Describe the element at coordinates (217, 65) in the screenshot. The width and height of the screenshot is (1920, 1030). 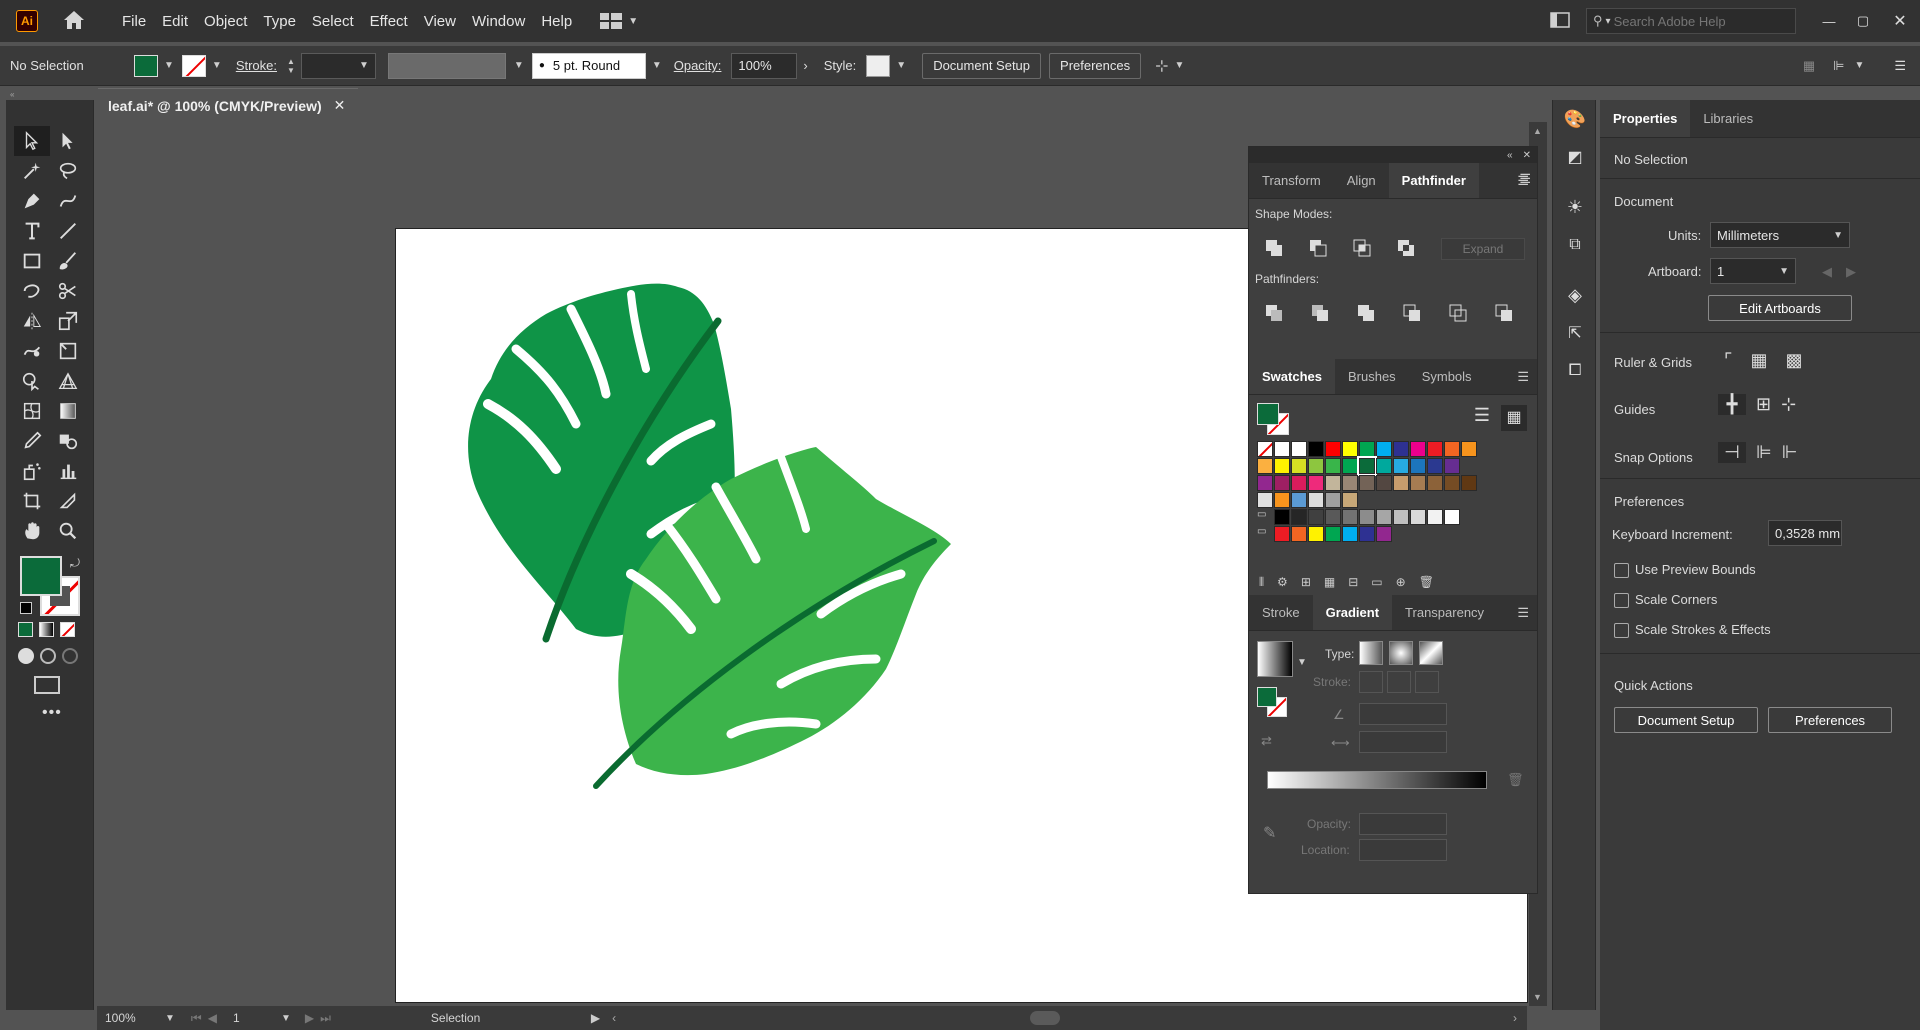
I see `stroke-dropdown-icon: ▼` at that location.